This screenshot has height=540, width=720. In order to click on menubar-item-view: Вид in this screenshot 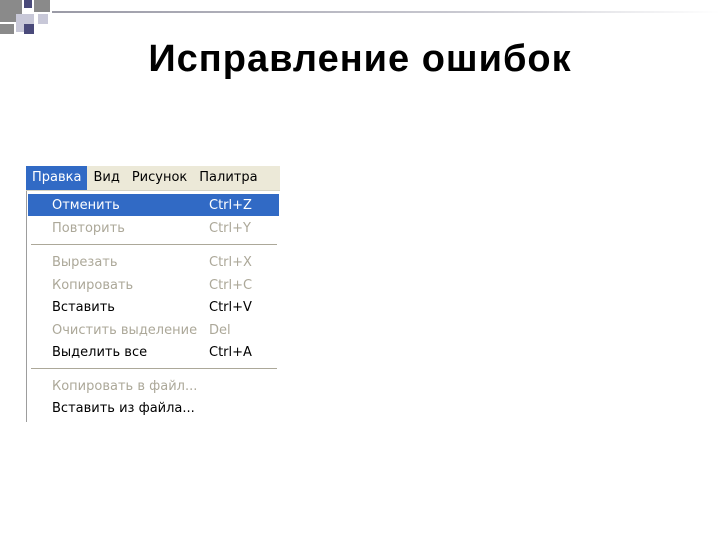, I will do `click(106, 178)`.